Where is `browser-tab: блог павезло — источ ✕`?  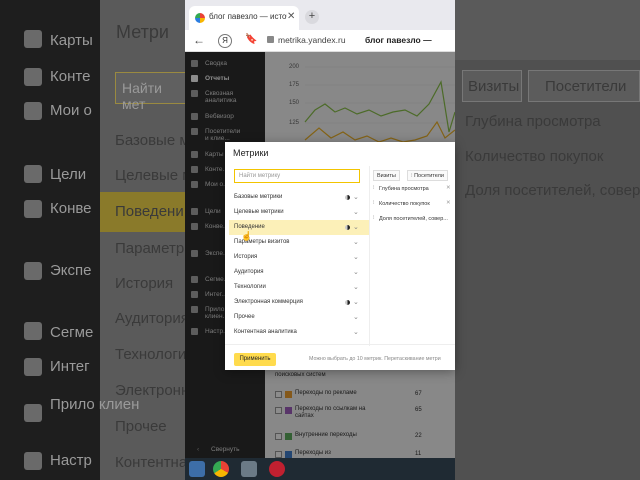 browser-tab: блог павезло — источ ✕ is located at coordinates (244, 18).